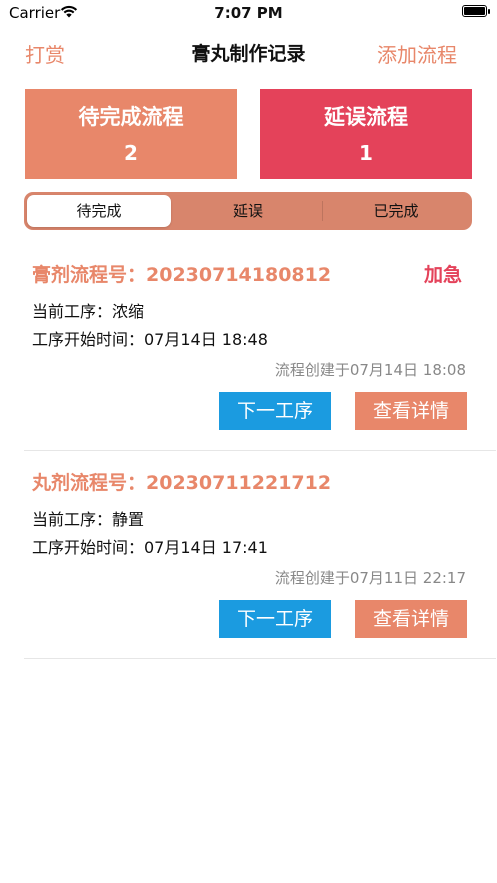 The image size is (497, 883). I want to click on urgent-badge: 加急, so click(443, 275).